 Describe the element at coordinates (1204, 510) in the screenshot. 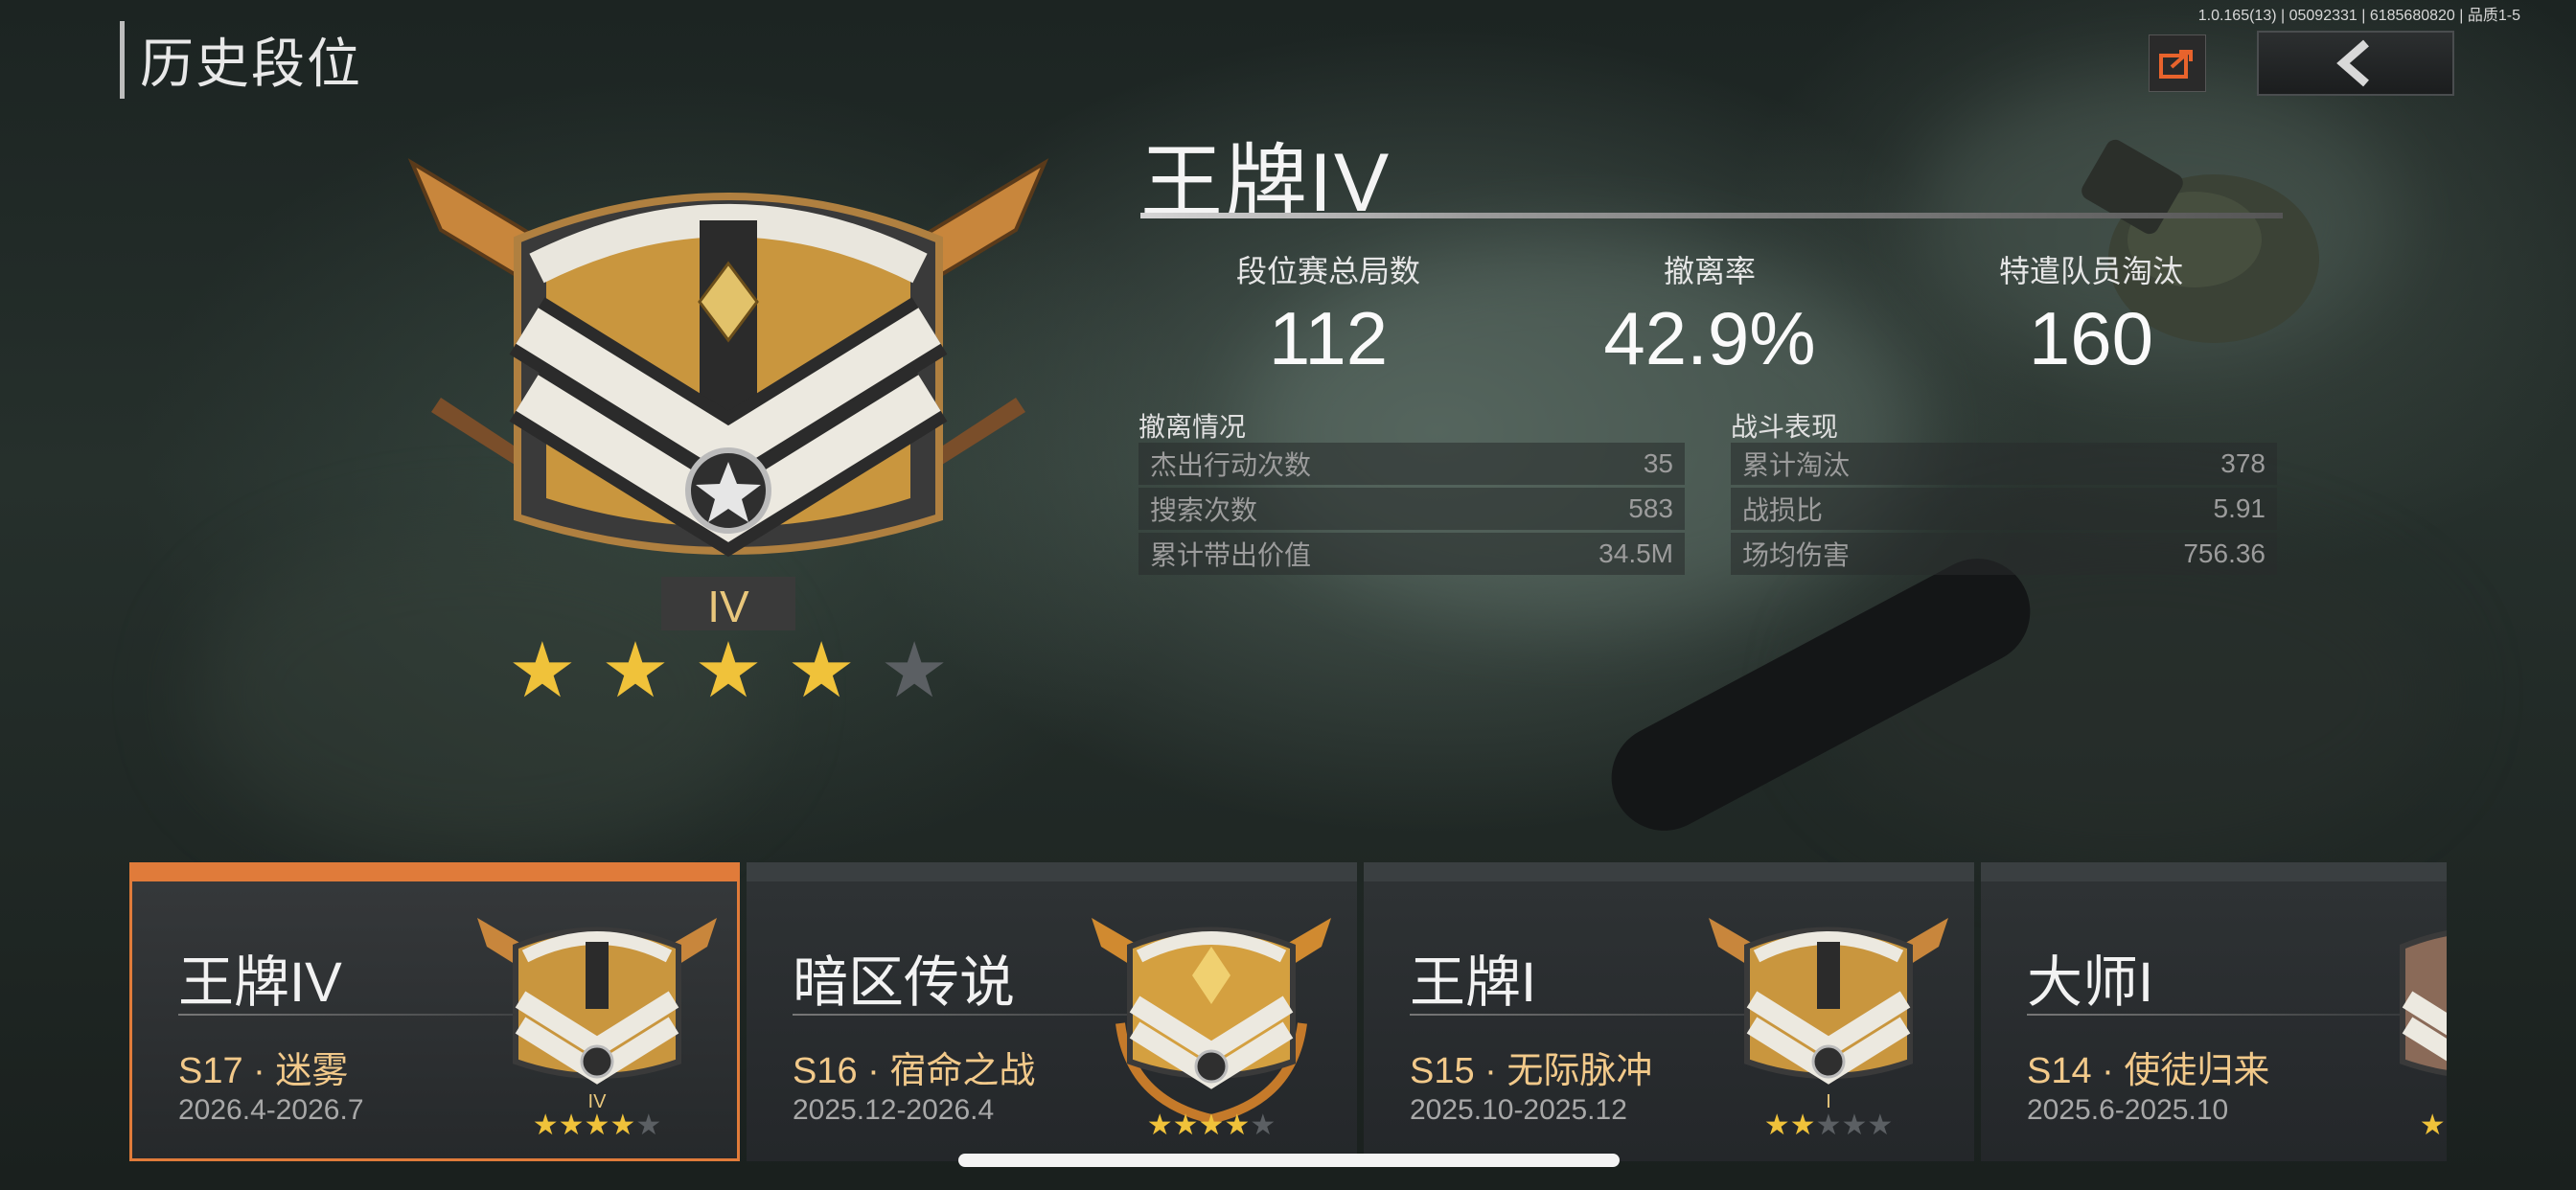

I see `row-label: 搜索次数` at that location.